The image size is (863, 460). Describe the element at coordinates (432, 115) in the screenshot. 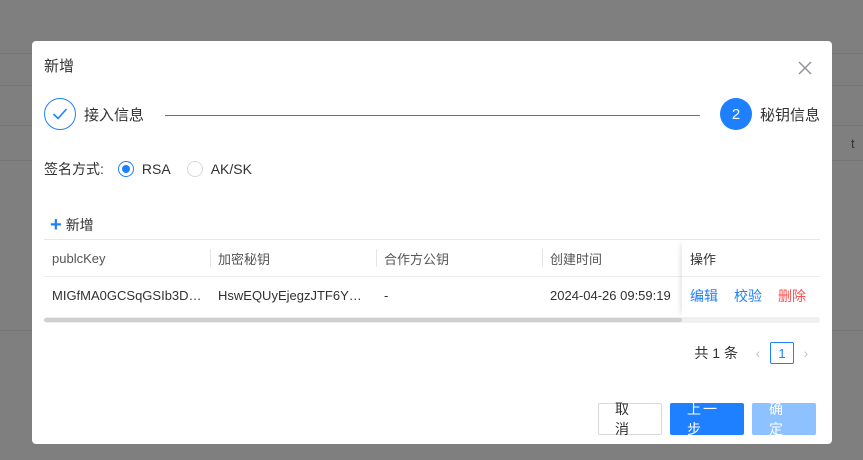

I see `step-connector` at that location.